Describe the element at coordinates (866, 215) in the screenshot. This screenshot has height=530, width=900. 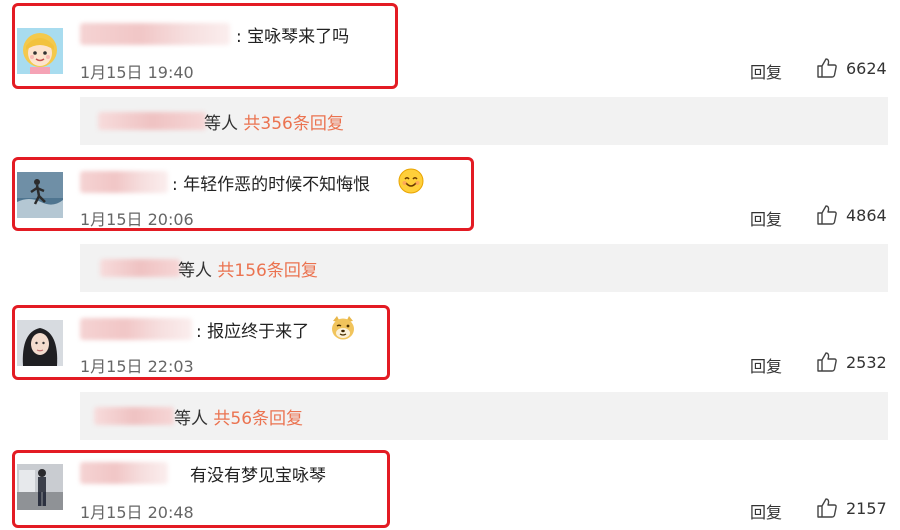
I see `like-count: 4864` at that location.